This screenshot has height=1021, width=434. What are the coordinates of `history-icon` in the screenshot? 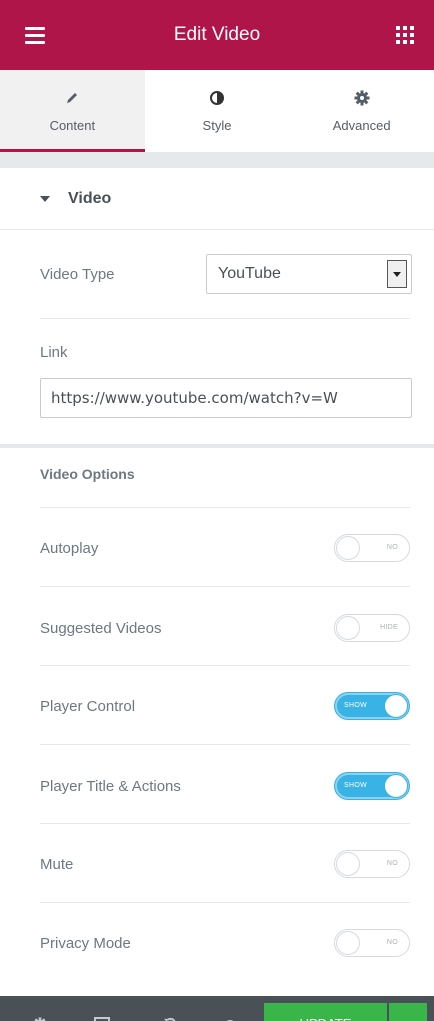 It's located at (170, 1008).